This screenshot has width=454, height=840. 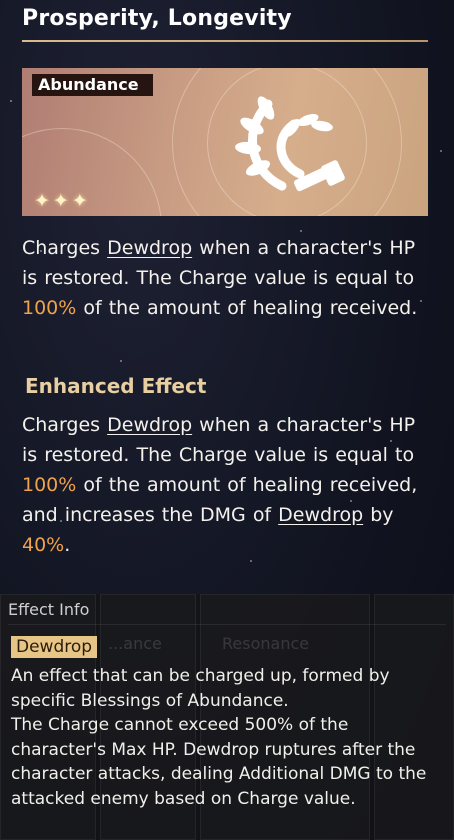 What do you see at coordinates (266, 643) in the screenshot?
I see `background-tab-label: Resonance` at bounding box center [266, 643].